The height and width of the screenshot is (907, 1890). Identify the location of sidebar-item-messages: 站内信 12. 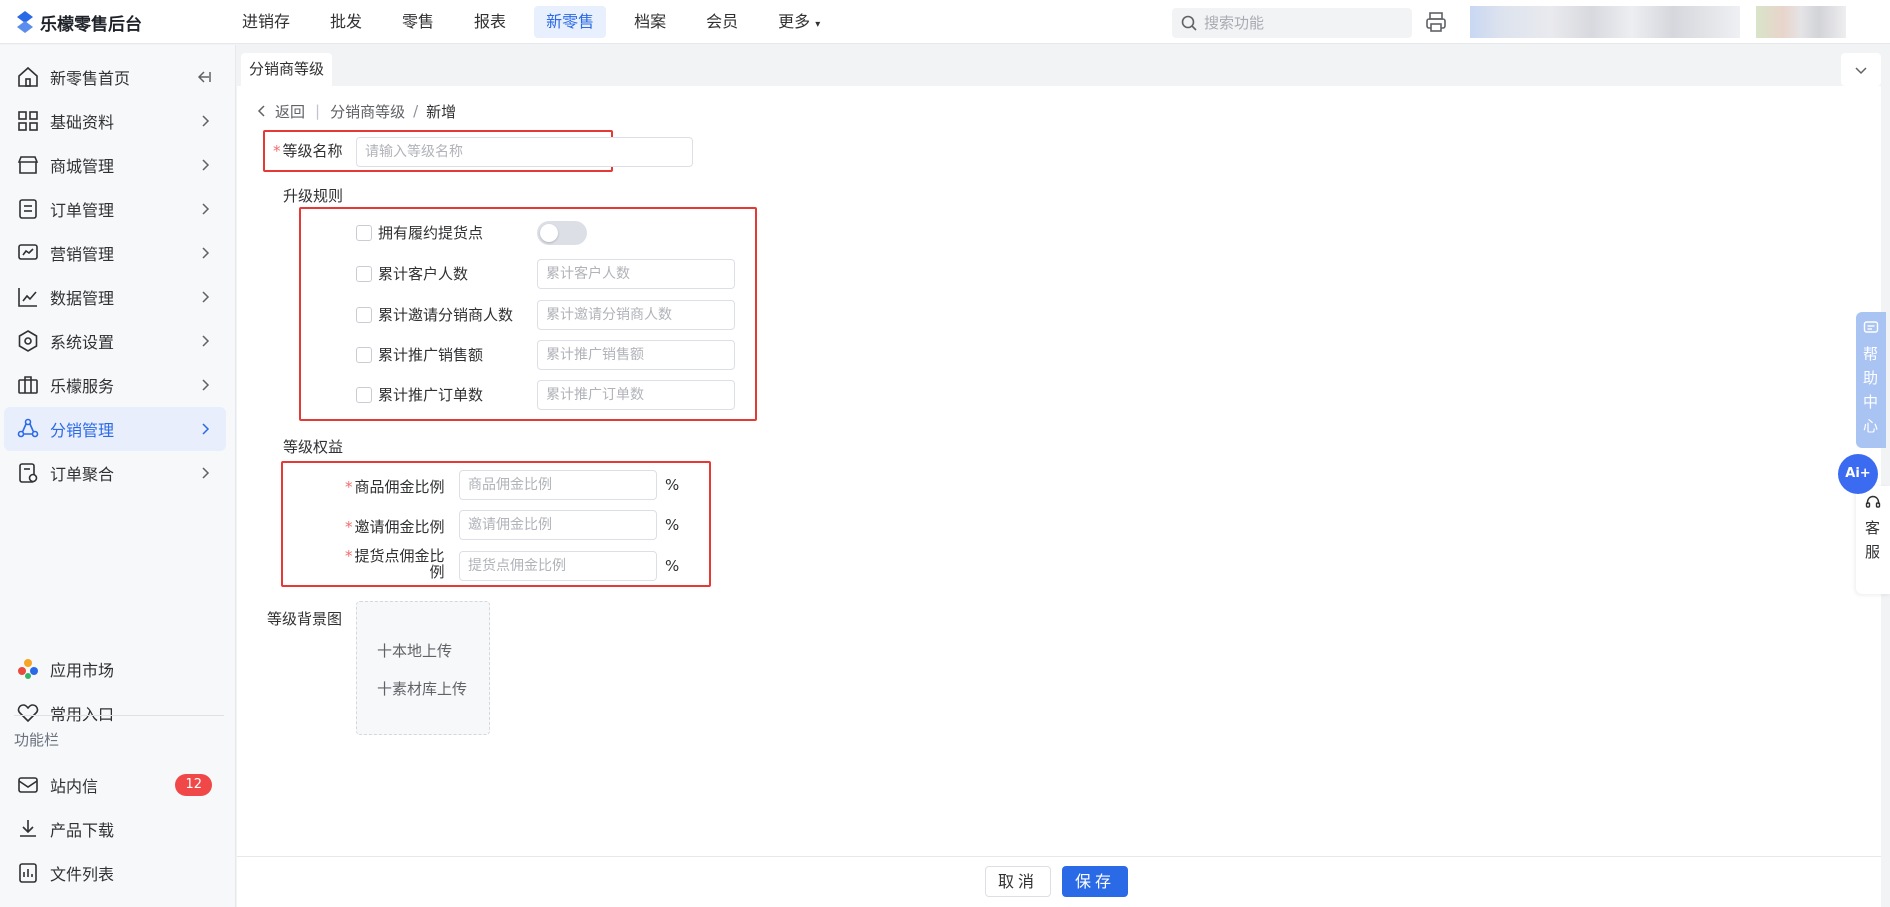
(115, 785).